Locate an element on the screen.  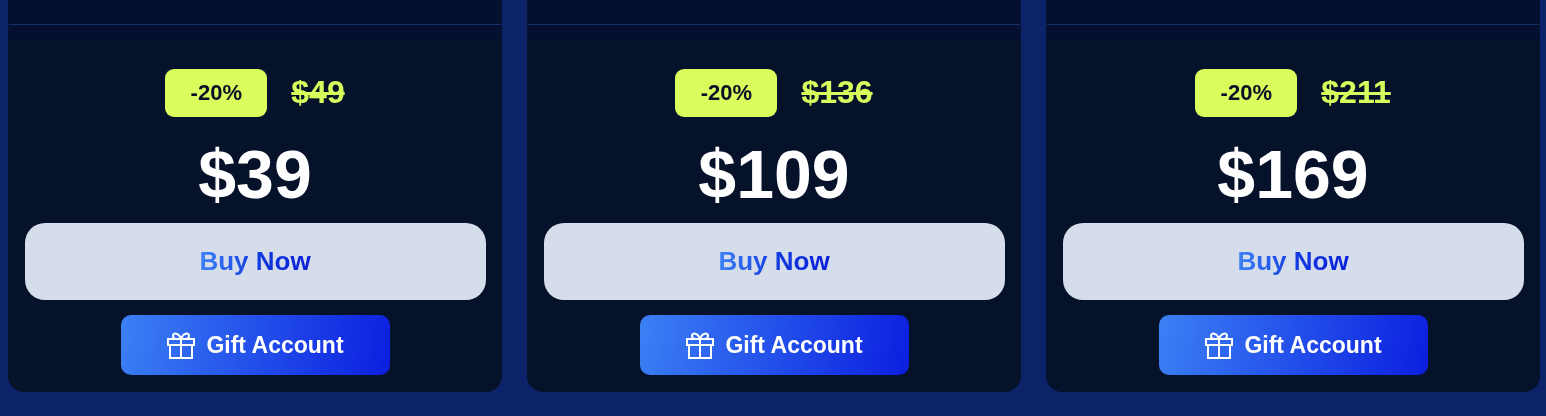
old-price: $136 is located at coordinates (837, 93).